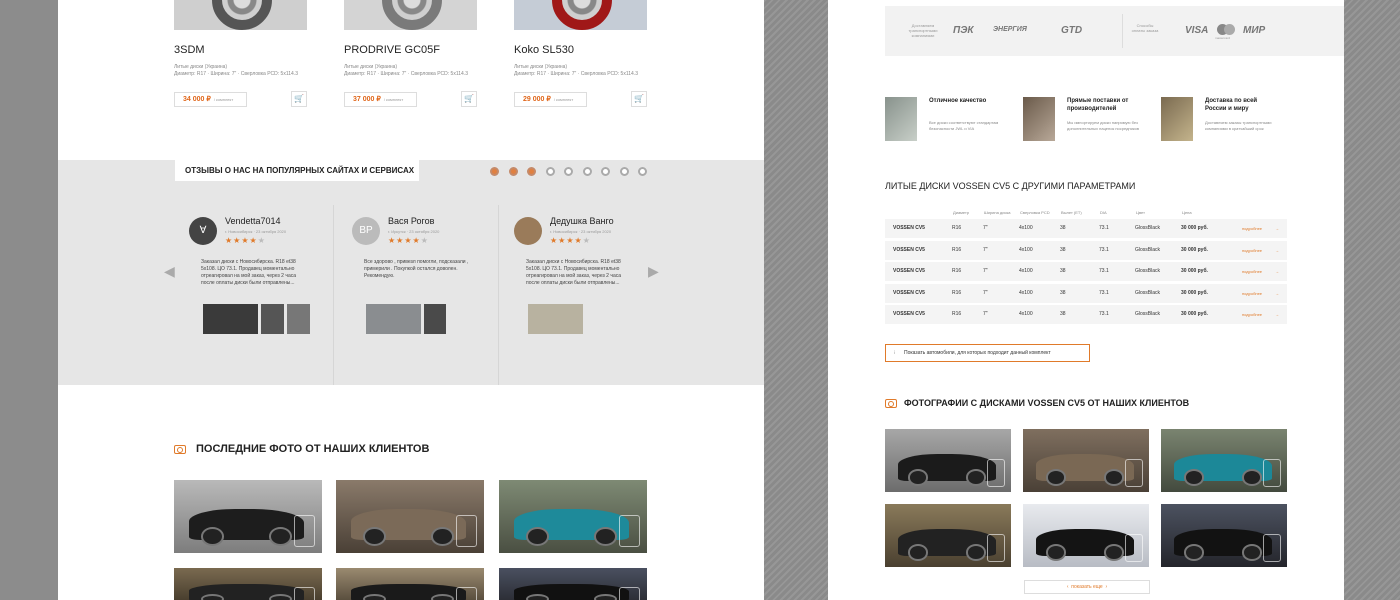  Describe the element at coordinates (169, 271) in the screenshot. I see `prev-arrow-icon: ◀` at that location.